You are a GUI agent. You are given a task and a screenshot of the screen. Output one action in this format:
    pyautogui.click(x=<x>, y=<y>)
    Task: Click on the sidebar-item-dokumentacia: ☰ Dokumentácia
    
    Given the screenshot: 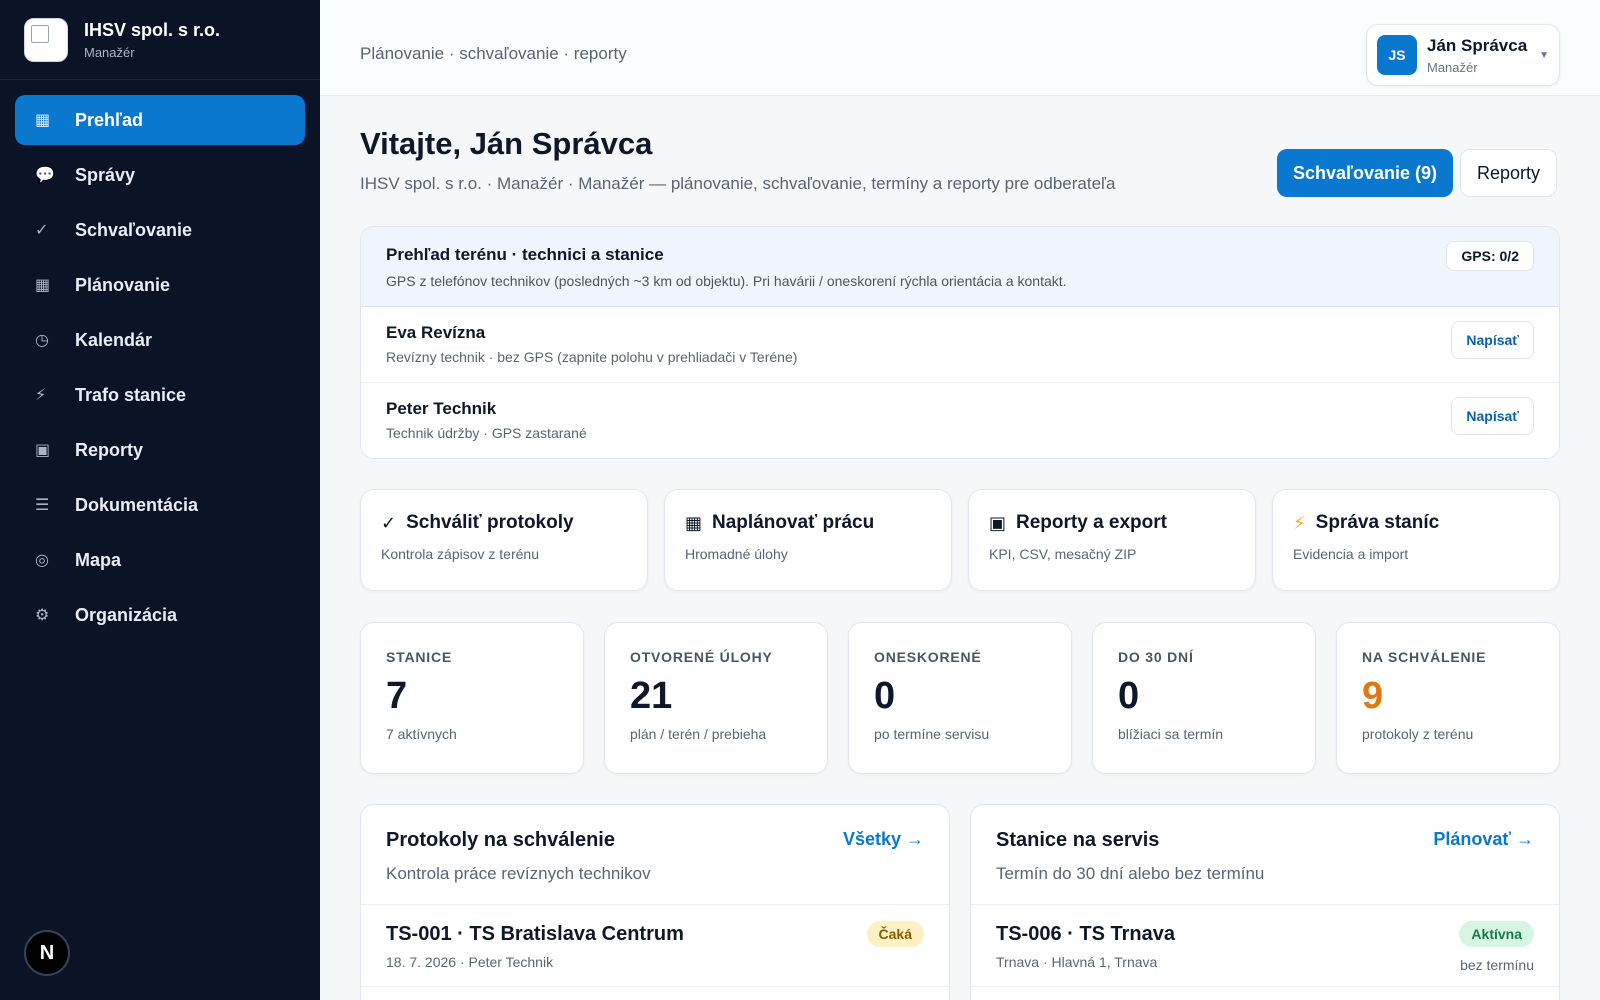 What is the action you would take?
    pyautogui.click(x=160, y=505)
    